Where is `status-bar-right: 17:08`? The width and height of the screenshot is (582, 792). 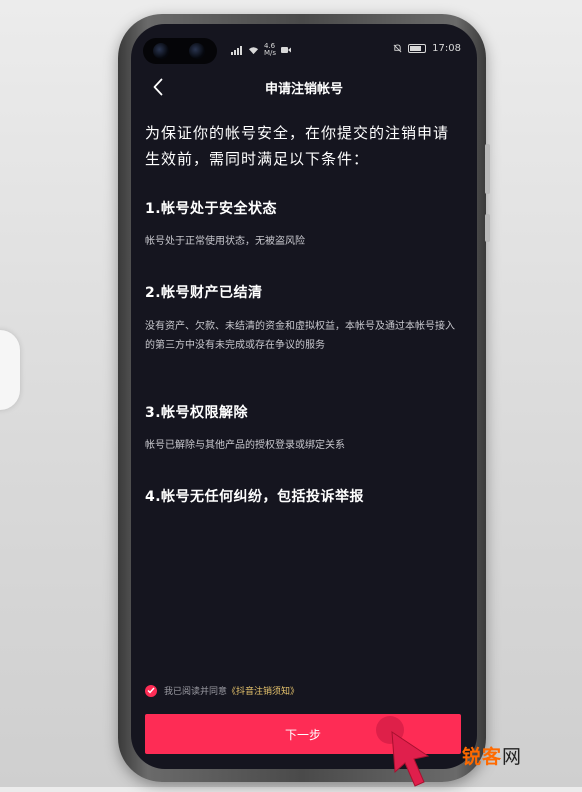
status-bar-right: 17:08 is located at coordinates (427, 48).